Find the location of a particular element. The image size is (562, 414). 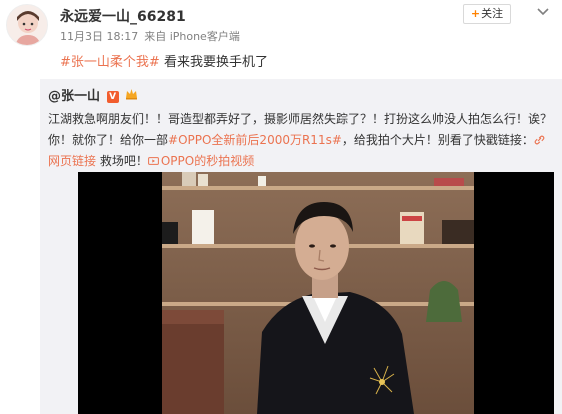

verified-v-icon: V is located at coordinates (112, 97).